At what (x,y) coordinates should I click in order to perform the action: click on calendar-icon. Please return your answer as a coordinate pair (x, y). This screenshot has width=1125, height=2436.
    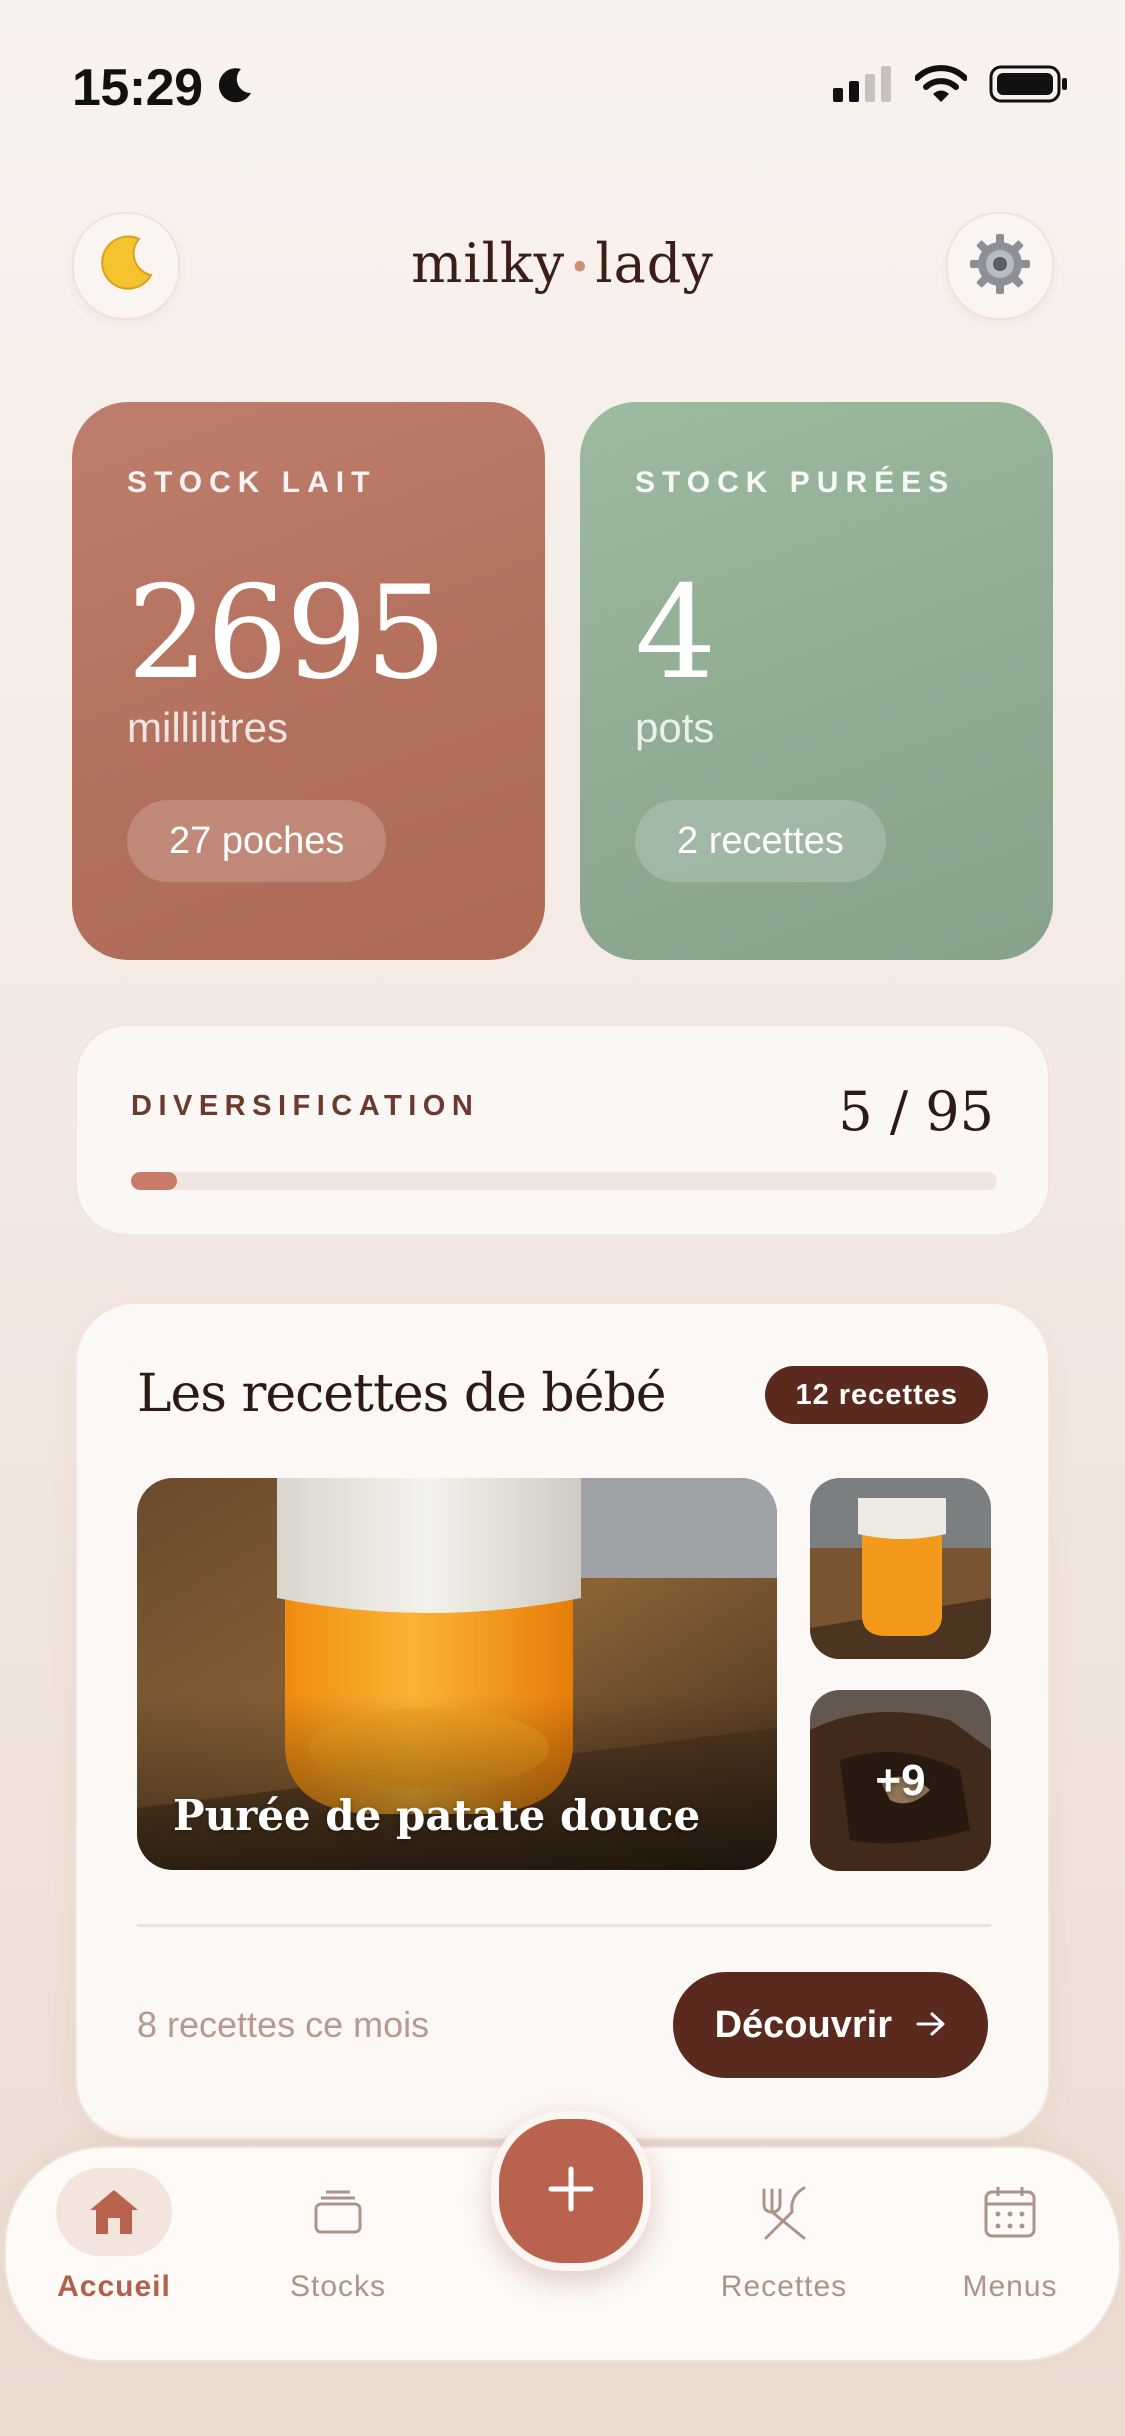
    Looking at the image, I should click on (1010, 2212).